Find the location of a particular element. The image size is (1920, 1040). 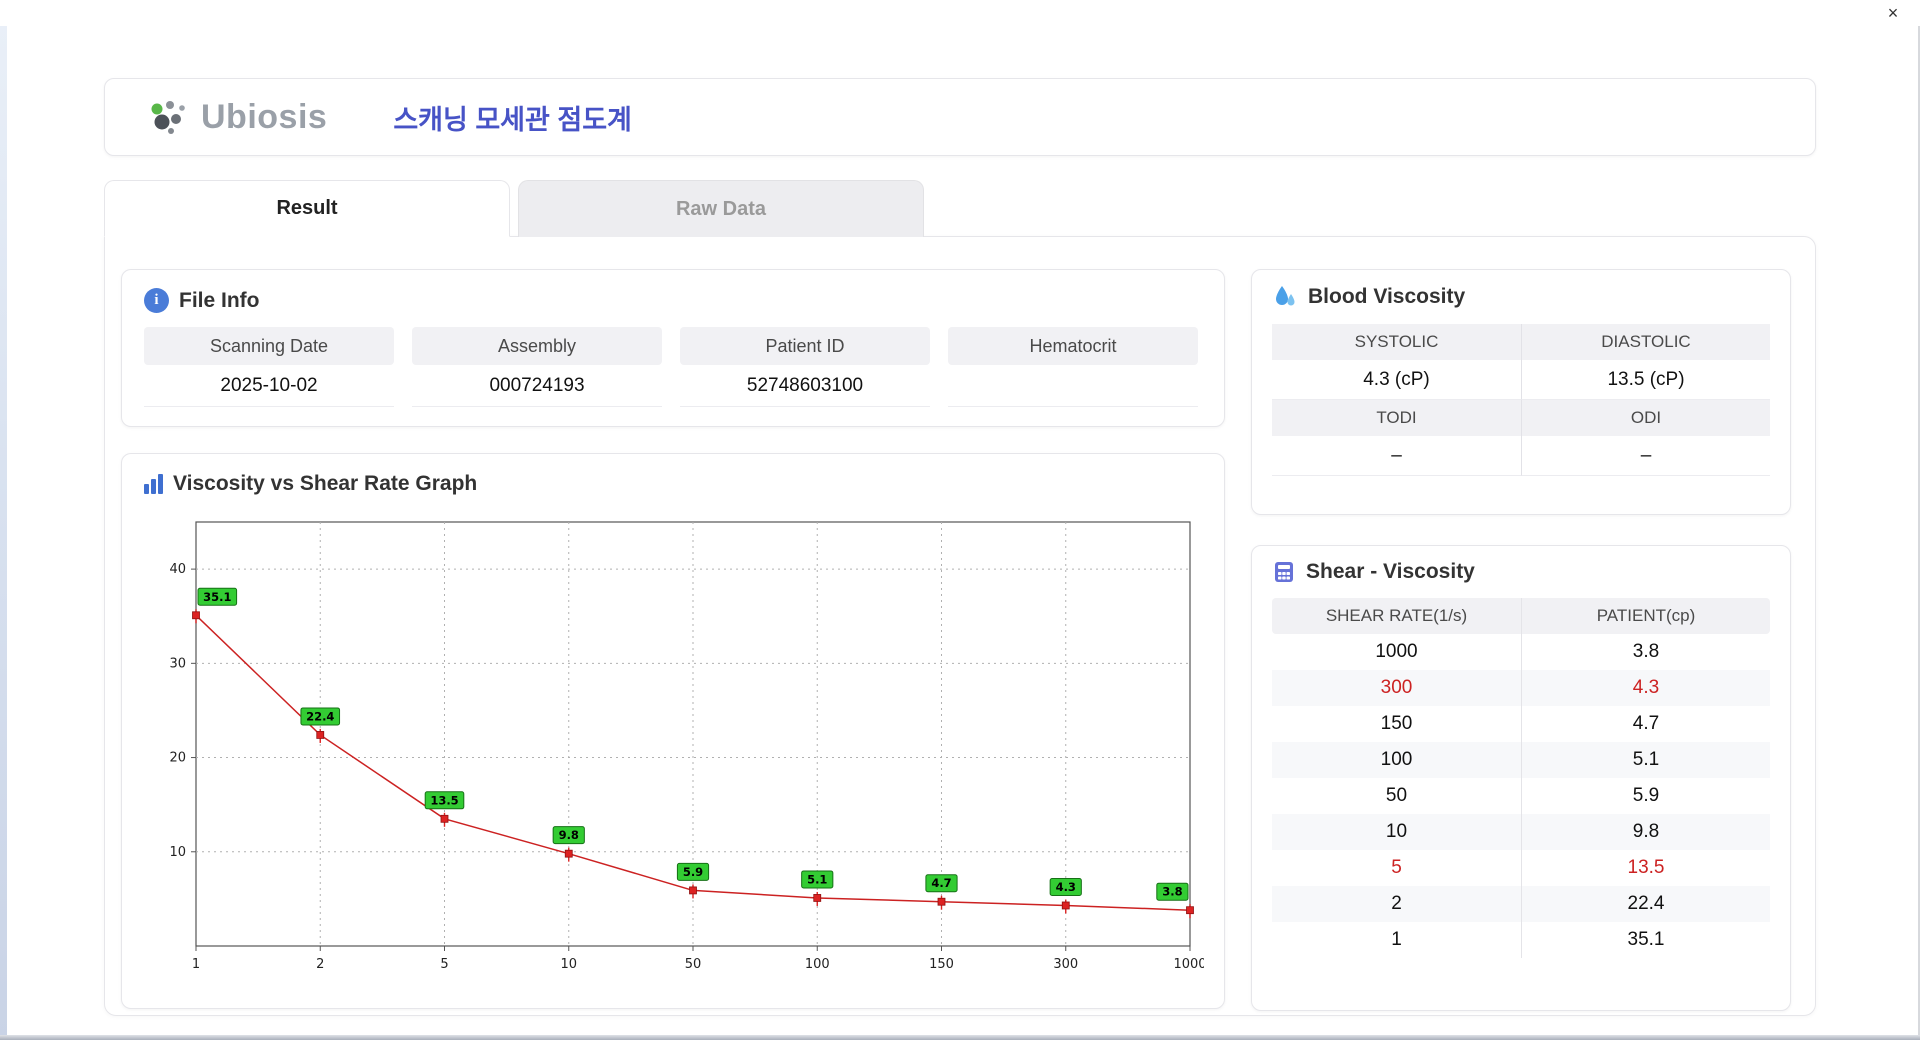

patient-cell: 5.1 is located at coordinates (1645, 760).